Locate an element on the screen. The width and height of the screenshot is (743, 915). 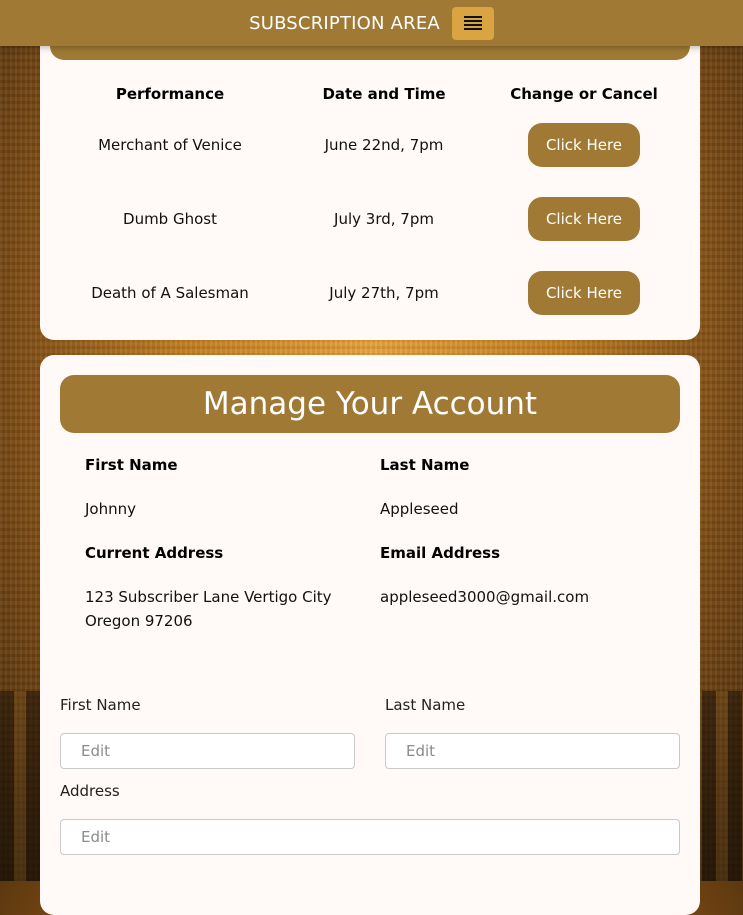
performance-name: Death of A Salesman is located at coordinates (170, 293).